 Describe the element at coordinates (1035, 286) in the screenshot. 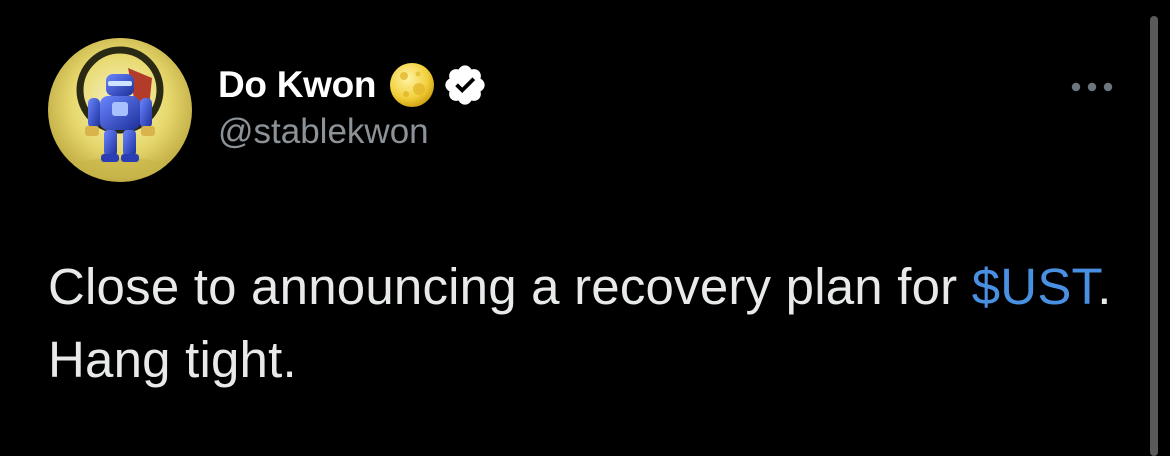

I see `ust-cashtag-link: $UST` at that location.